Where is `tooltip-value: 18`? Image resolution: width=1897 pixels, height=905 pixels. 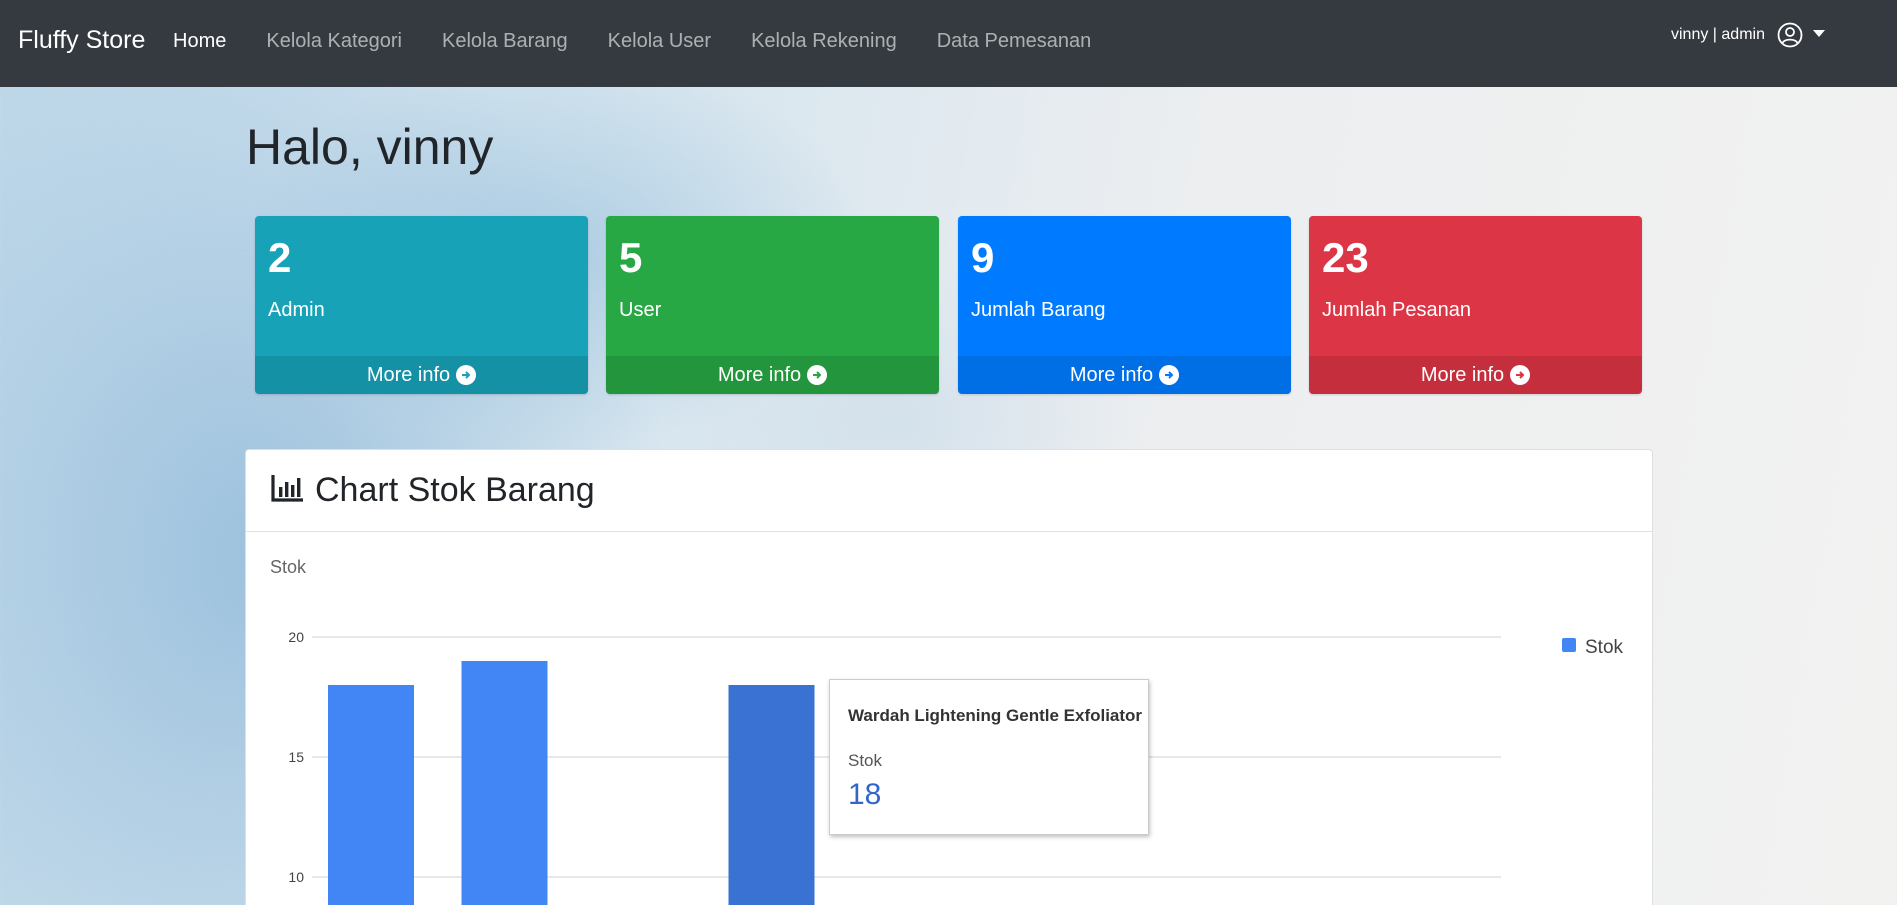 tooltip-value: 18 is located at coordinates (865, 794).